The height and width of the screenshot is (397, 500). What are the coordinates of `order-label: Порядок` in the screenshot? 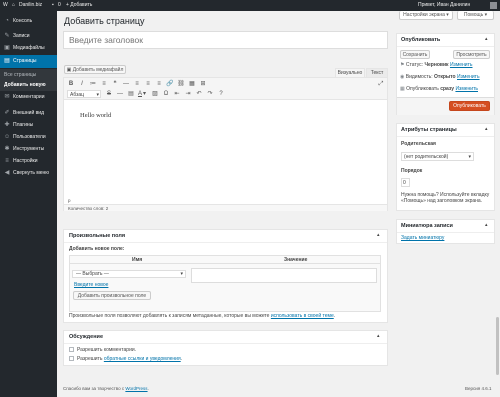 It's located at (412, 171).